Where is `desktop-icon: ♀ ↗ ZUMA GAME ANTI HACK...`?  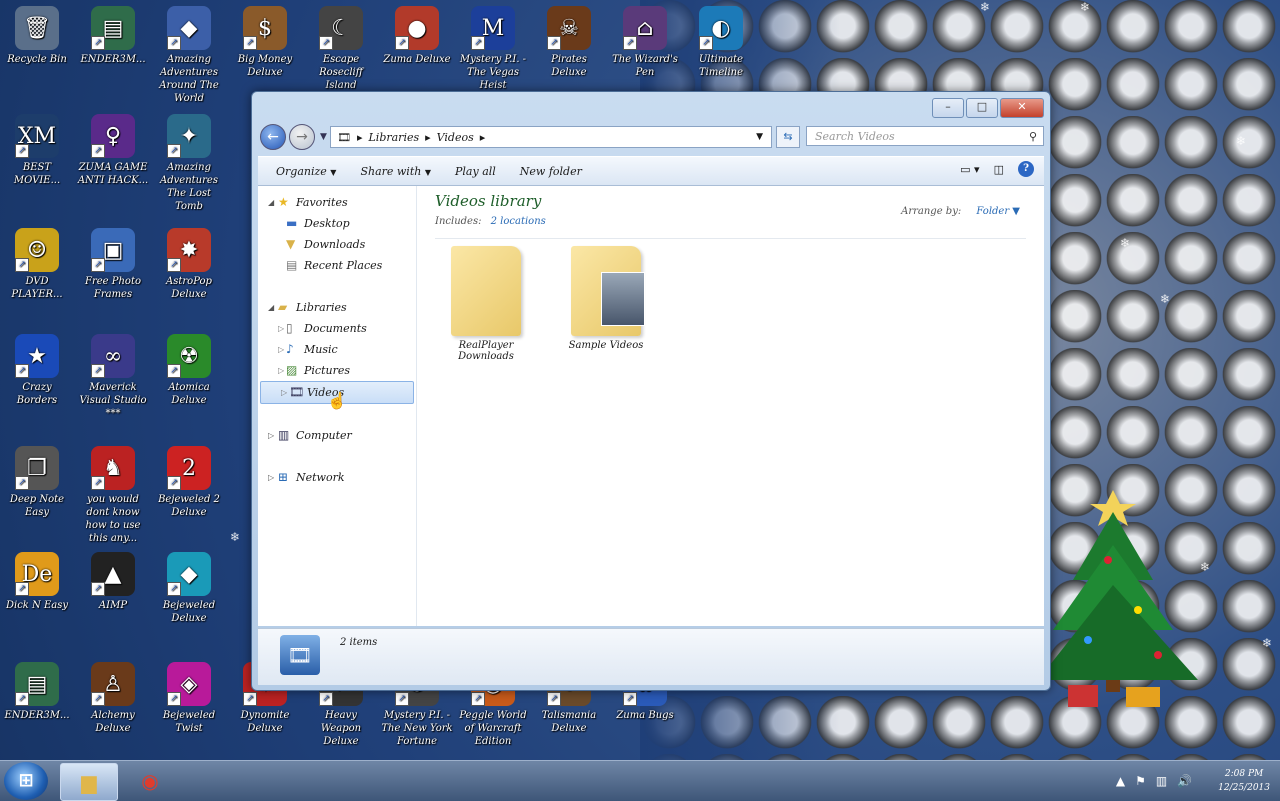
desktop-icon: ♀ ↗ ZUMA GAME ANTI HACK... is located at coordinates (113, 150).